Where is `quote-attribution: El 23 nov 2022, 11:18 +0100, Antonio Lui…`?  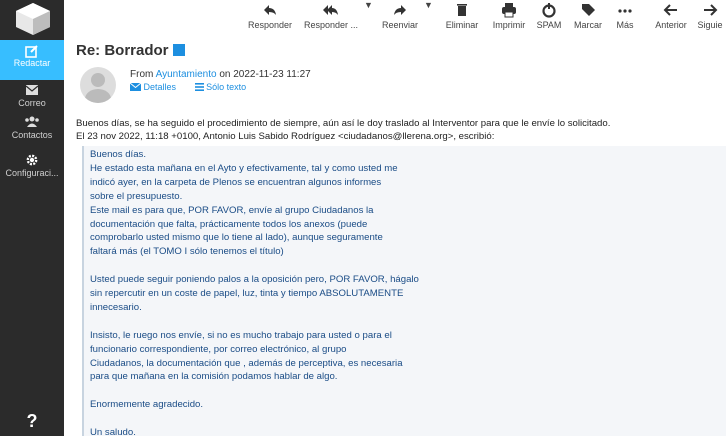 quote-attribution: El 23 nov 2022, 11:18 +0100, Antonio Lui… is located at coordinates (285, 136).